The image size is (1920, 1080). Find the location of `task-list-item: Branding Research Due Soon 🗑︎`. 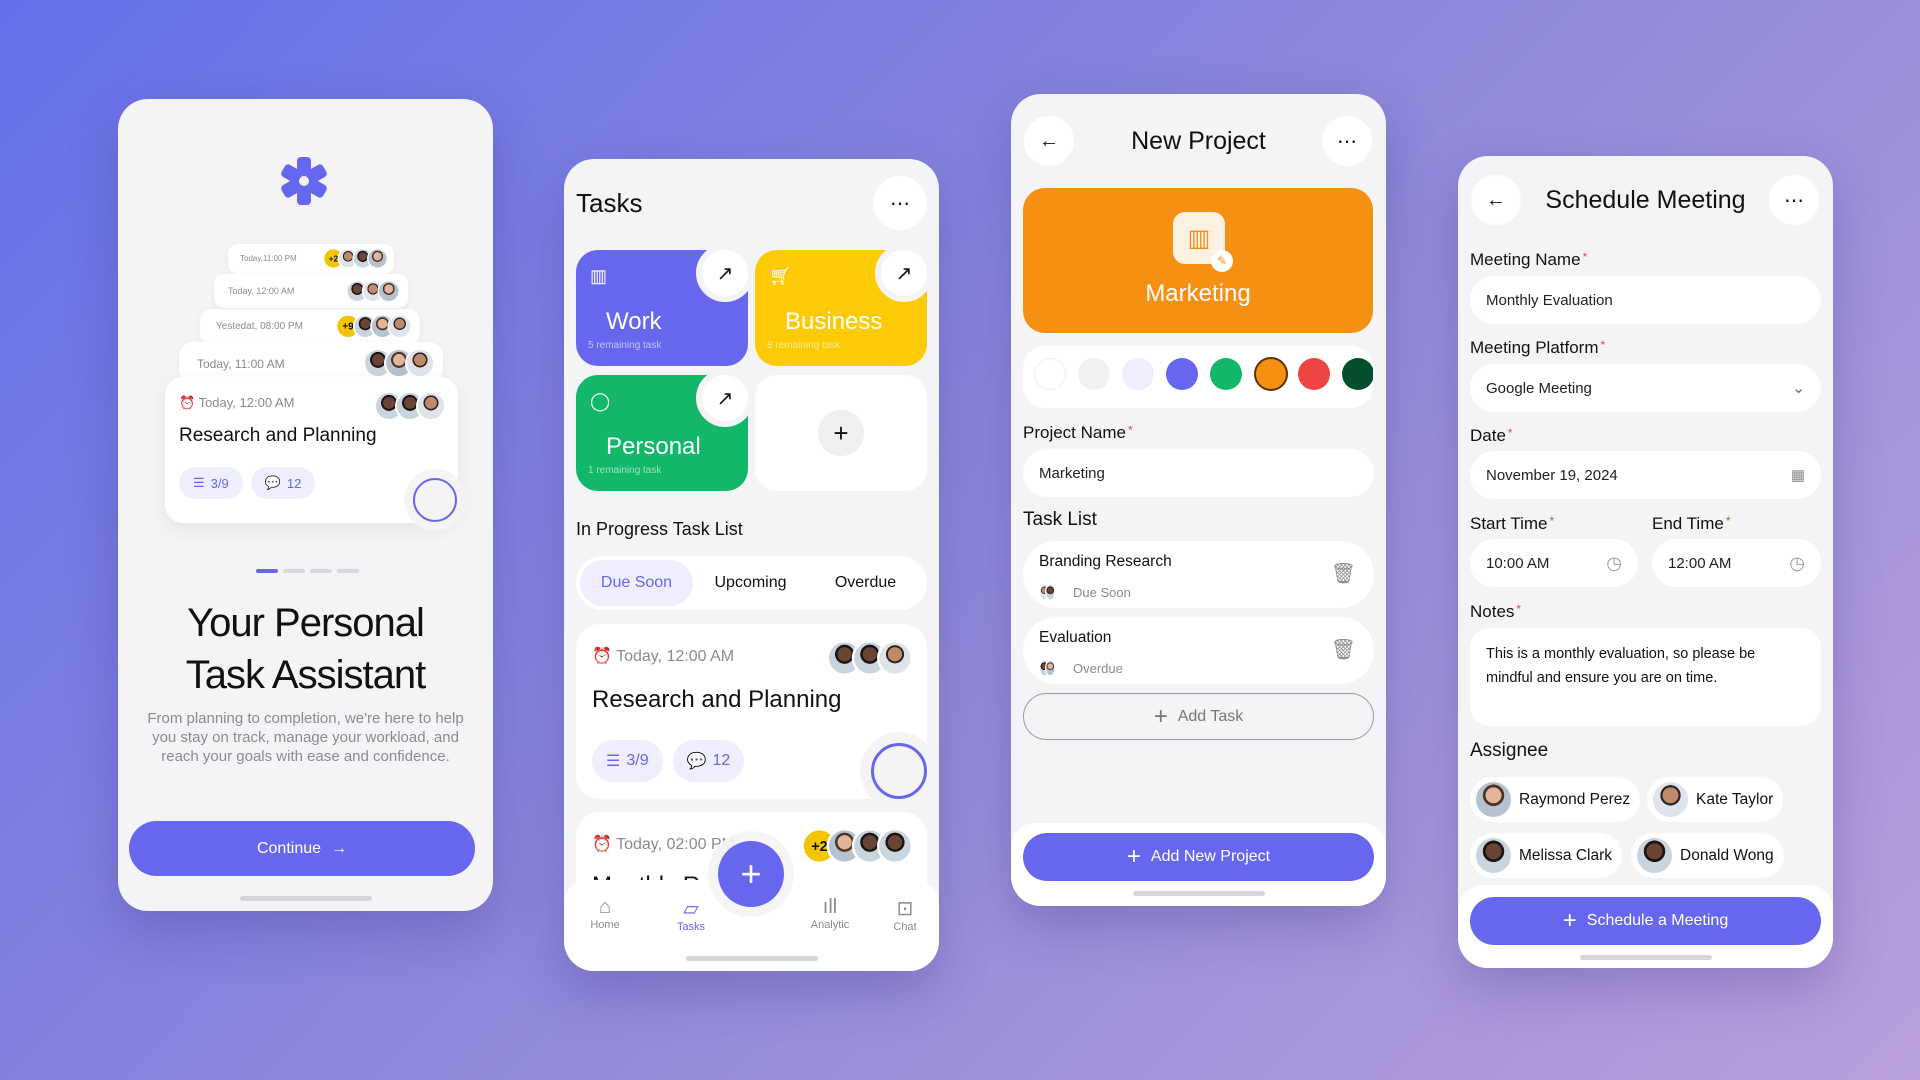

task-list-item: Branding Research Due Soon 🗑︎ is located at coordinates (1198, 574).